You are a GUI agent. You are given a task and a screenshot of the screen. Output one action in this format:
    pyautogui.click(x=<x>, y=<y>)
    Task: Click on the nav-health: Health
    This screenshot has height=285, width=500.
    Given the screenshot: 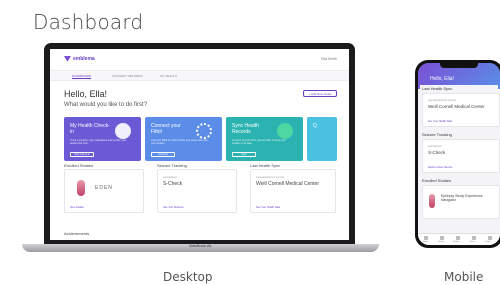 What is the action you would take?
    pyautogui.click(x=441, y=242)
    